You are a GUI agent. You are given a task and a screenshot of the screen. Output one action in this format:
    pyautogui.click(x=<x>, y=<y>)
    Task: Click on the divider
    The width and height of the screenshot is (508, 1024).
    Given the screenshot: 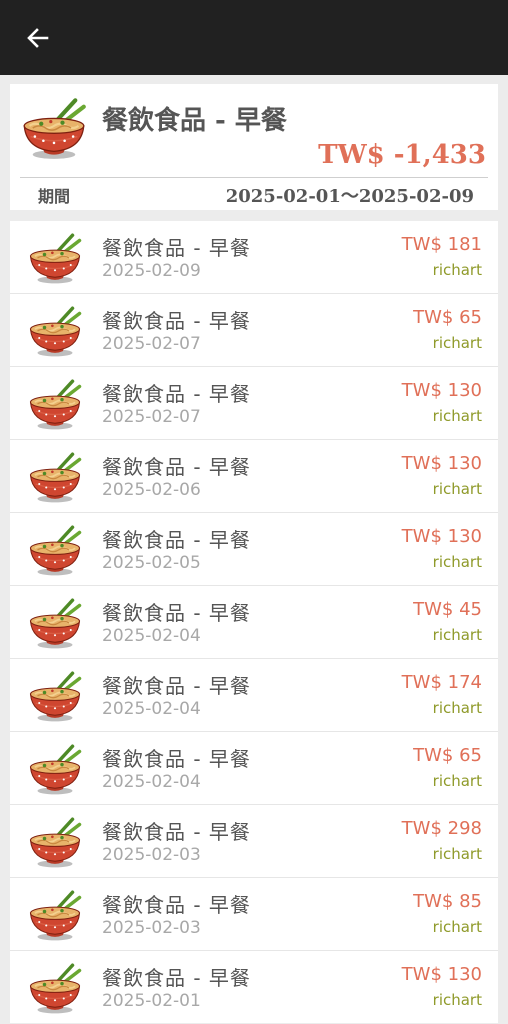 What is the action you would take?
    pyautogui.click(x=254, y=177)
    